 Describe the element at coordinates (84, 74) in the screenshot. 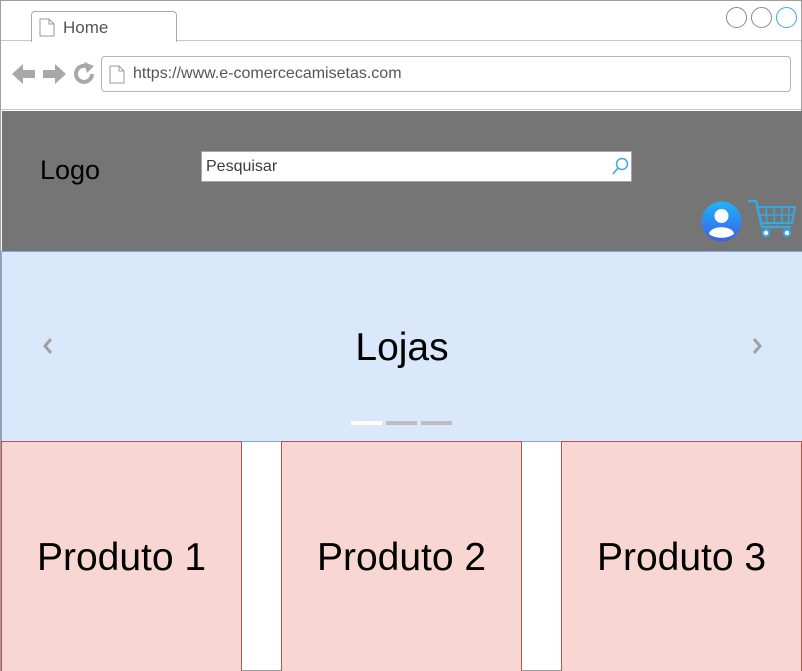

I see `reload-icon` at that location.